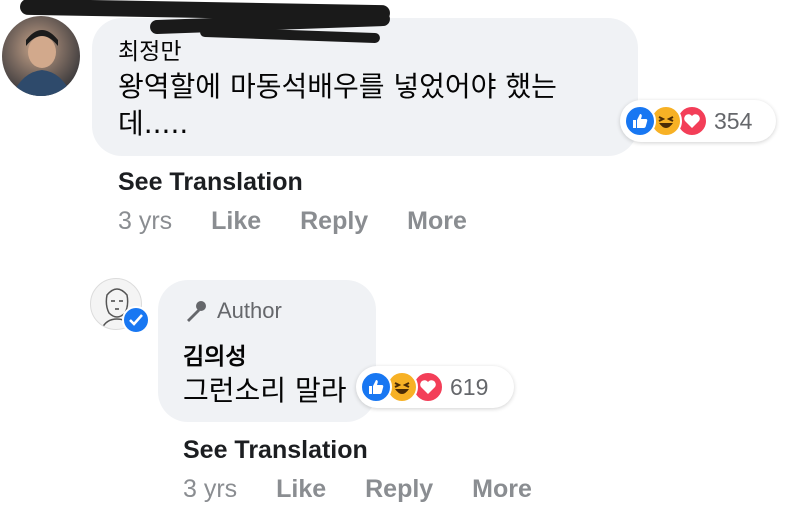  What do you see at coordinates (136, 320) in the screenshot?
I see `verified-badge-icon` at bounding box center [136, 320].